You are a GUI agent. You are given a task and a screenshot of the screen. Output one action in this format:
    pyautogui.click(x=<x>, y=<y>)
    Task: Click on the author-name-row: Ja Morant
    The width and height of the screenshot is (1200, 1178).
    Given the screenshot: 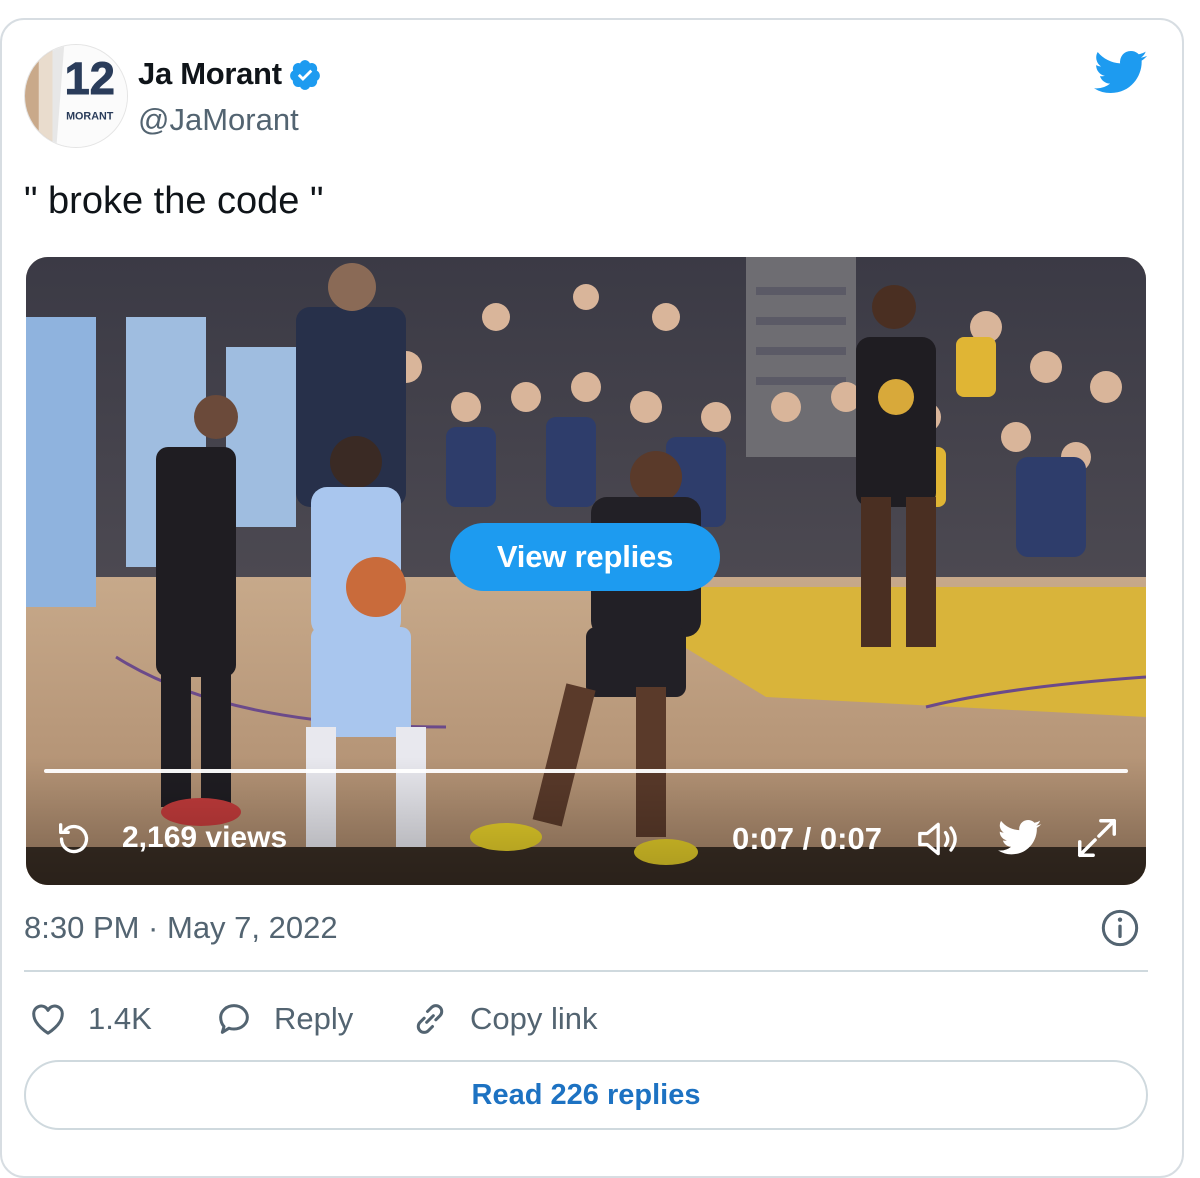 What is the action you would take?
    pyautogui.click(x=230, y=74)
    